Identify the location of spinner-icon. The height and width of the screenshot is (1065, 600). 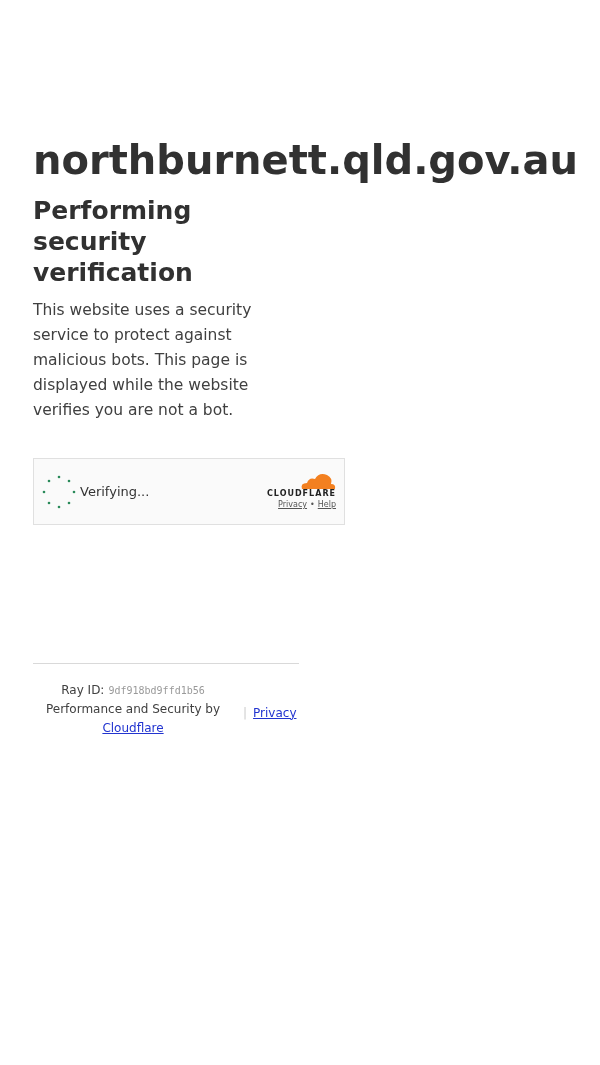
(59, 491).